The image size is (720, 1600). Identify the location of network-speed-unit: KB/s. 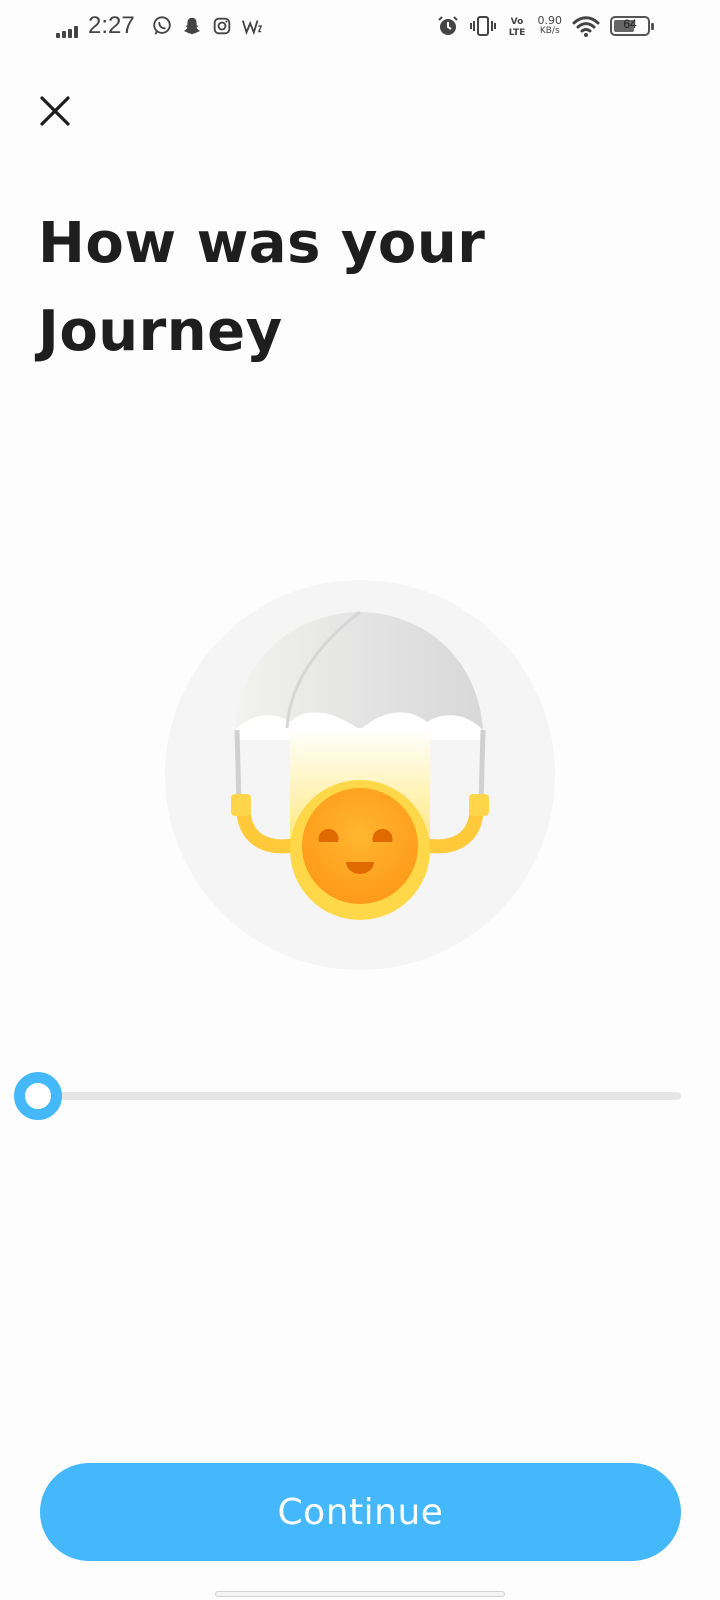
(549, 31).